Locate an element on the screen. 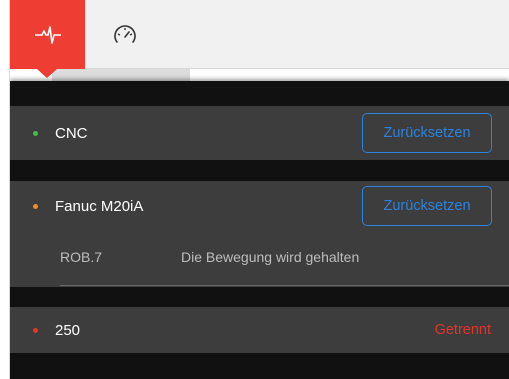 This screenshot has height=379, width=509. device-name: 250 is located at coordinates (68, 330).